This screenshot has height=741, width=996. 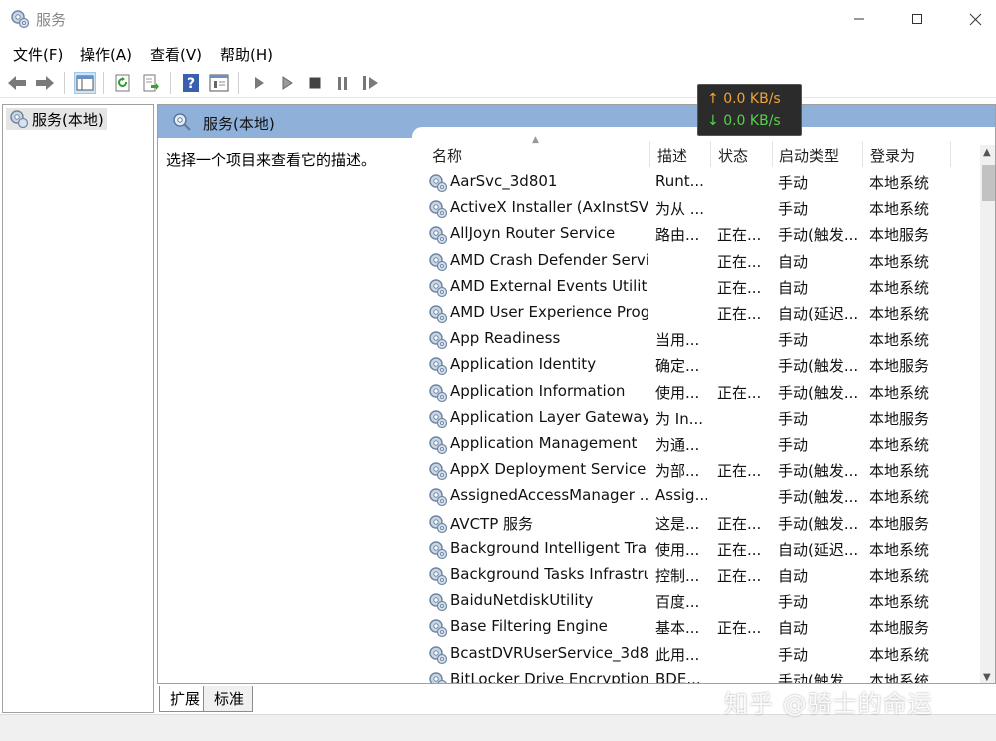 What do you see at coordinates (696, 261) in the screenshot?
I see `table-row: AMD Crash Defender Servi... 正在... 自动 本地系统` at bounding box center [696, 261].